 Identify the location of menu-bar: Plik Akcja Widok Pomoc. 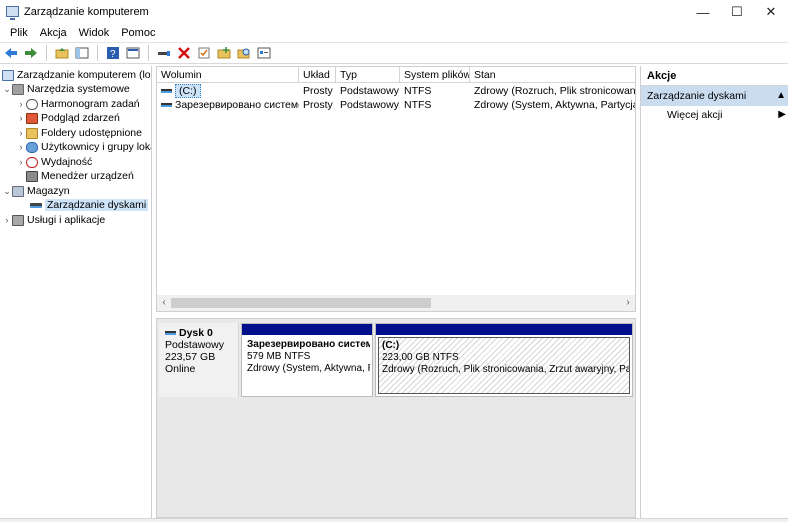
(394, 33).